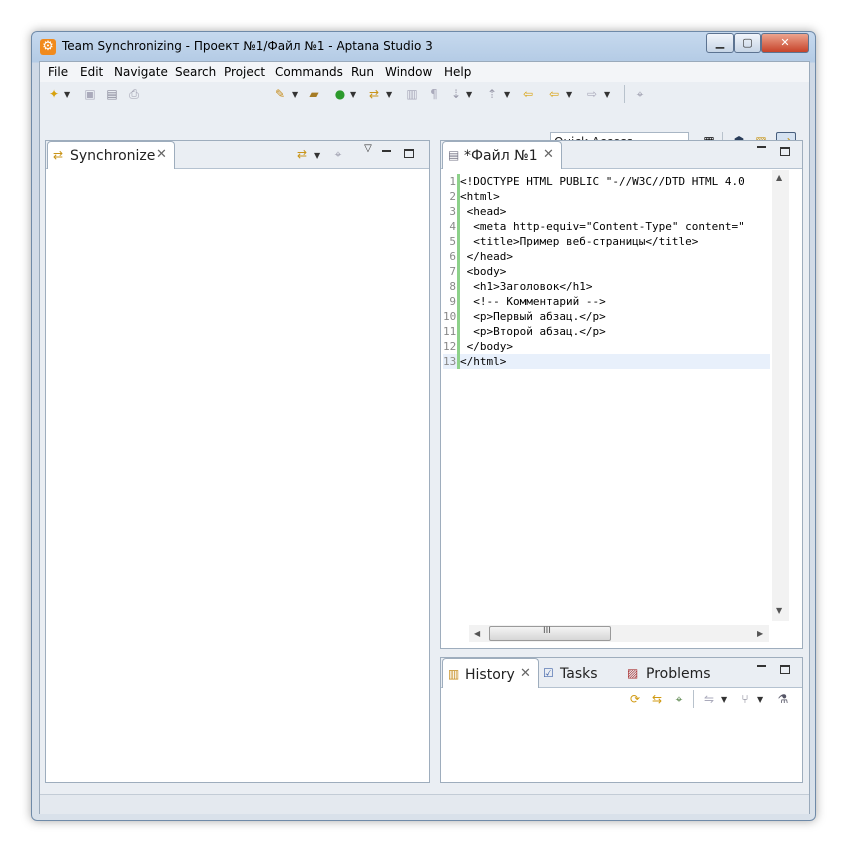  Describe the element at coordinates (745, 699) in the screenshot. I see `branch-icon: ⑂` at that location.